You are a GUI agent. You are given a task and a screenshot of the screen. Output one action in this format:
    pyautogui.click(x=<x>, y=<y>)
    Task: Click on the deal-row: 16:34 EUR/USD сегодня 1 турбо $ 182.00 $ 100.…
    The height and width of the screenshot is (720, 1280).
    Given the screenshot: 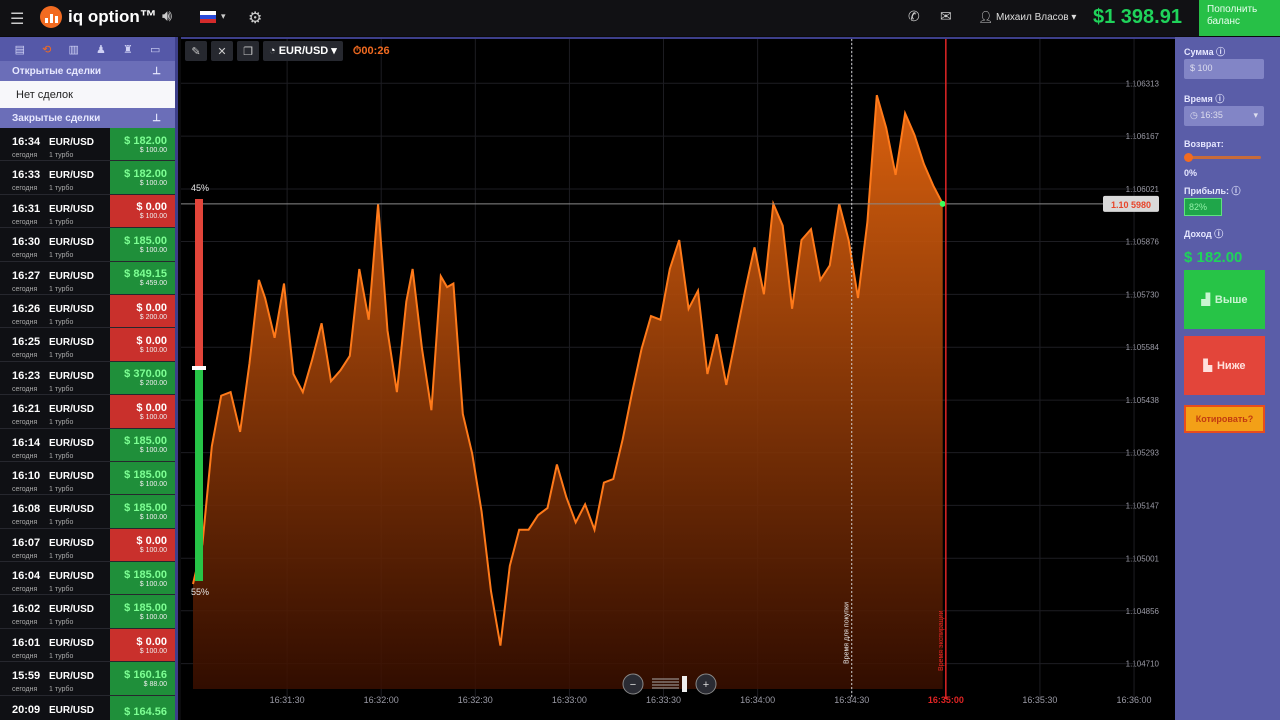 What is the action you would take?
    pyautogui.click(x=87, y=145)
    